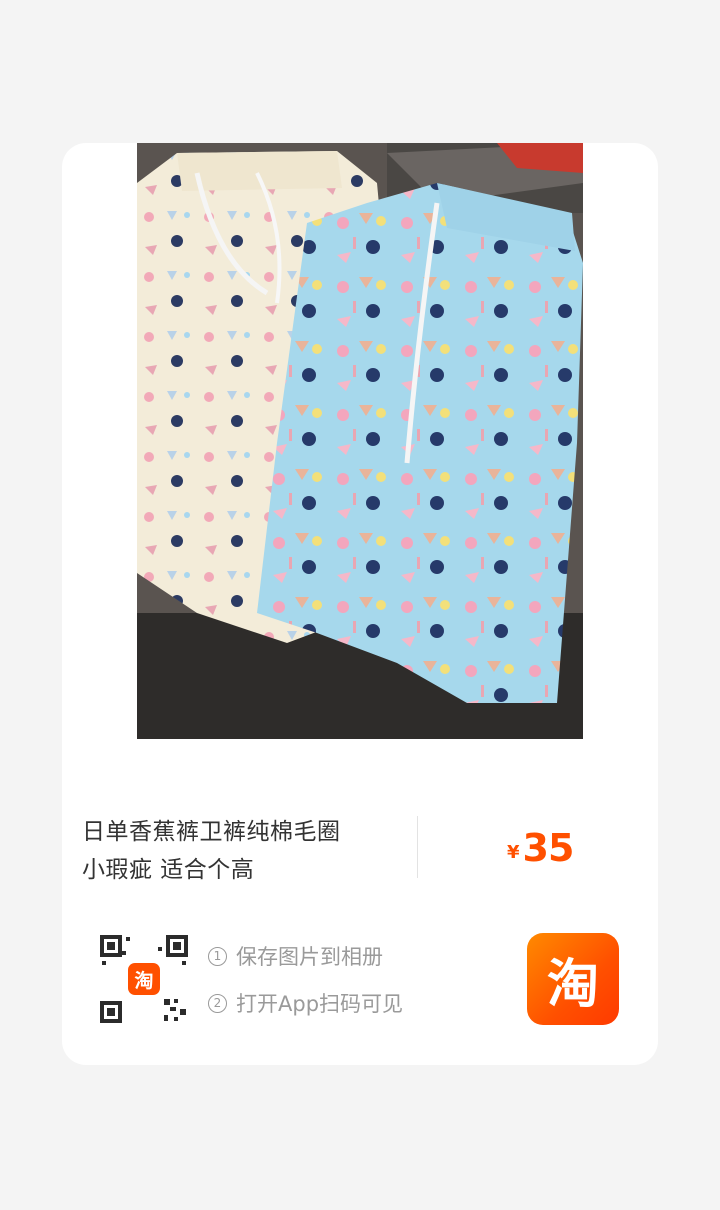 The width and height of the screenshot is (720, 1210). I want to click on product-title-line-2: 小瑕疵 适合个高, so click(168, 870).